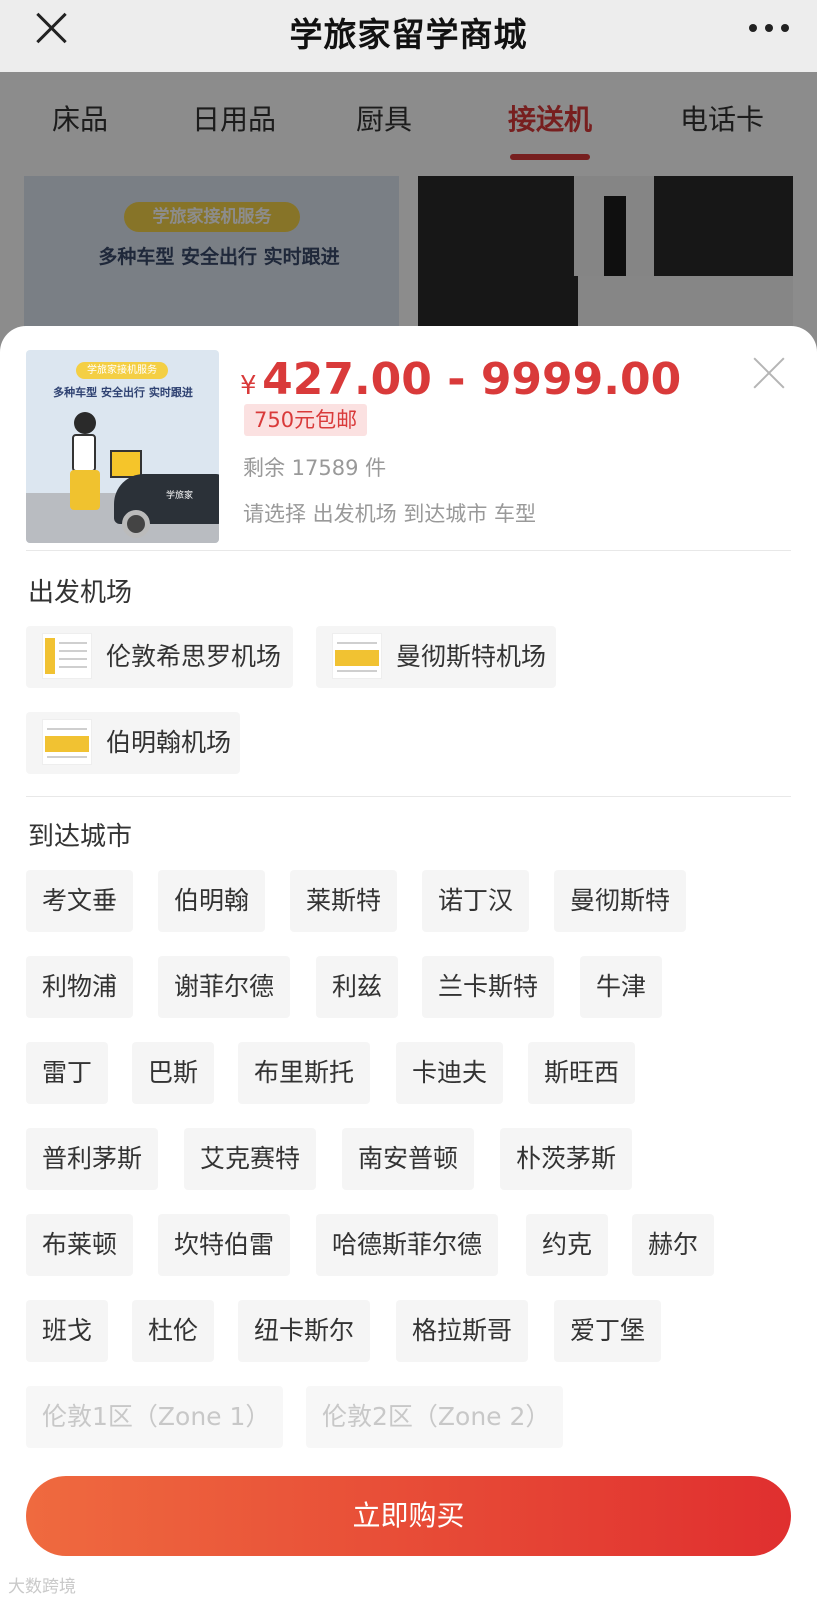  Describe the element at coordinates (42, 1587) in the screenshot. I see `watermark: 大数跨境` at that location.